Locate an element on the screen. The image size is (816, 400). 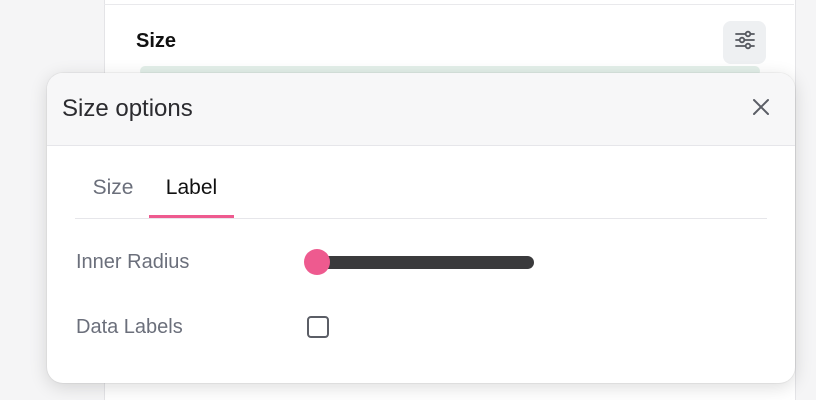
tab-size: Size is located at coordinates (113, 195).